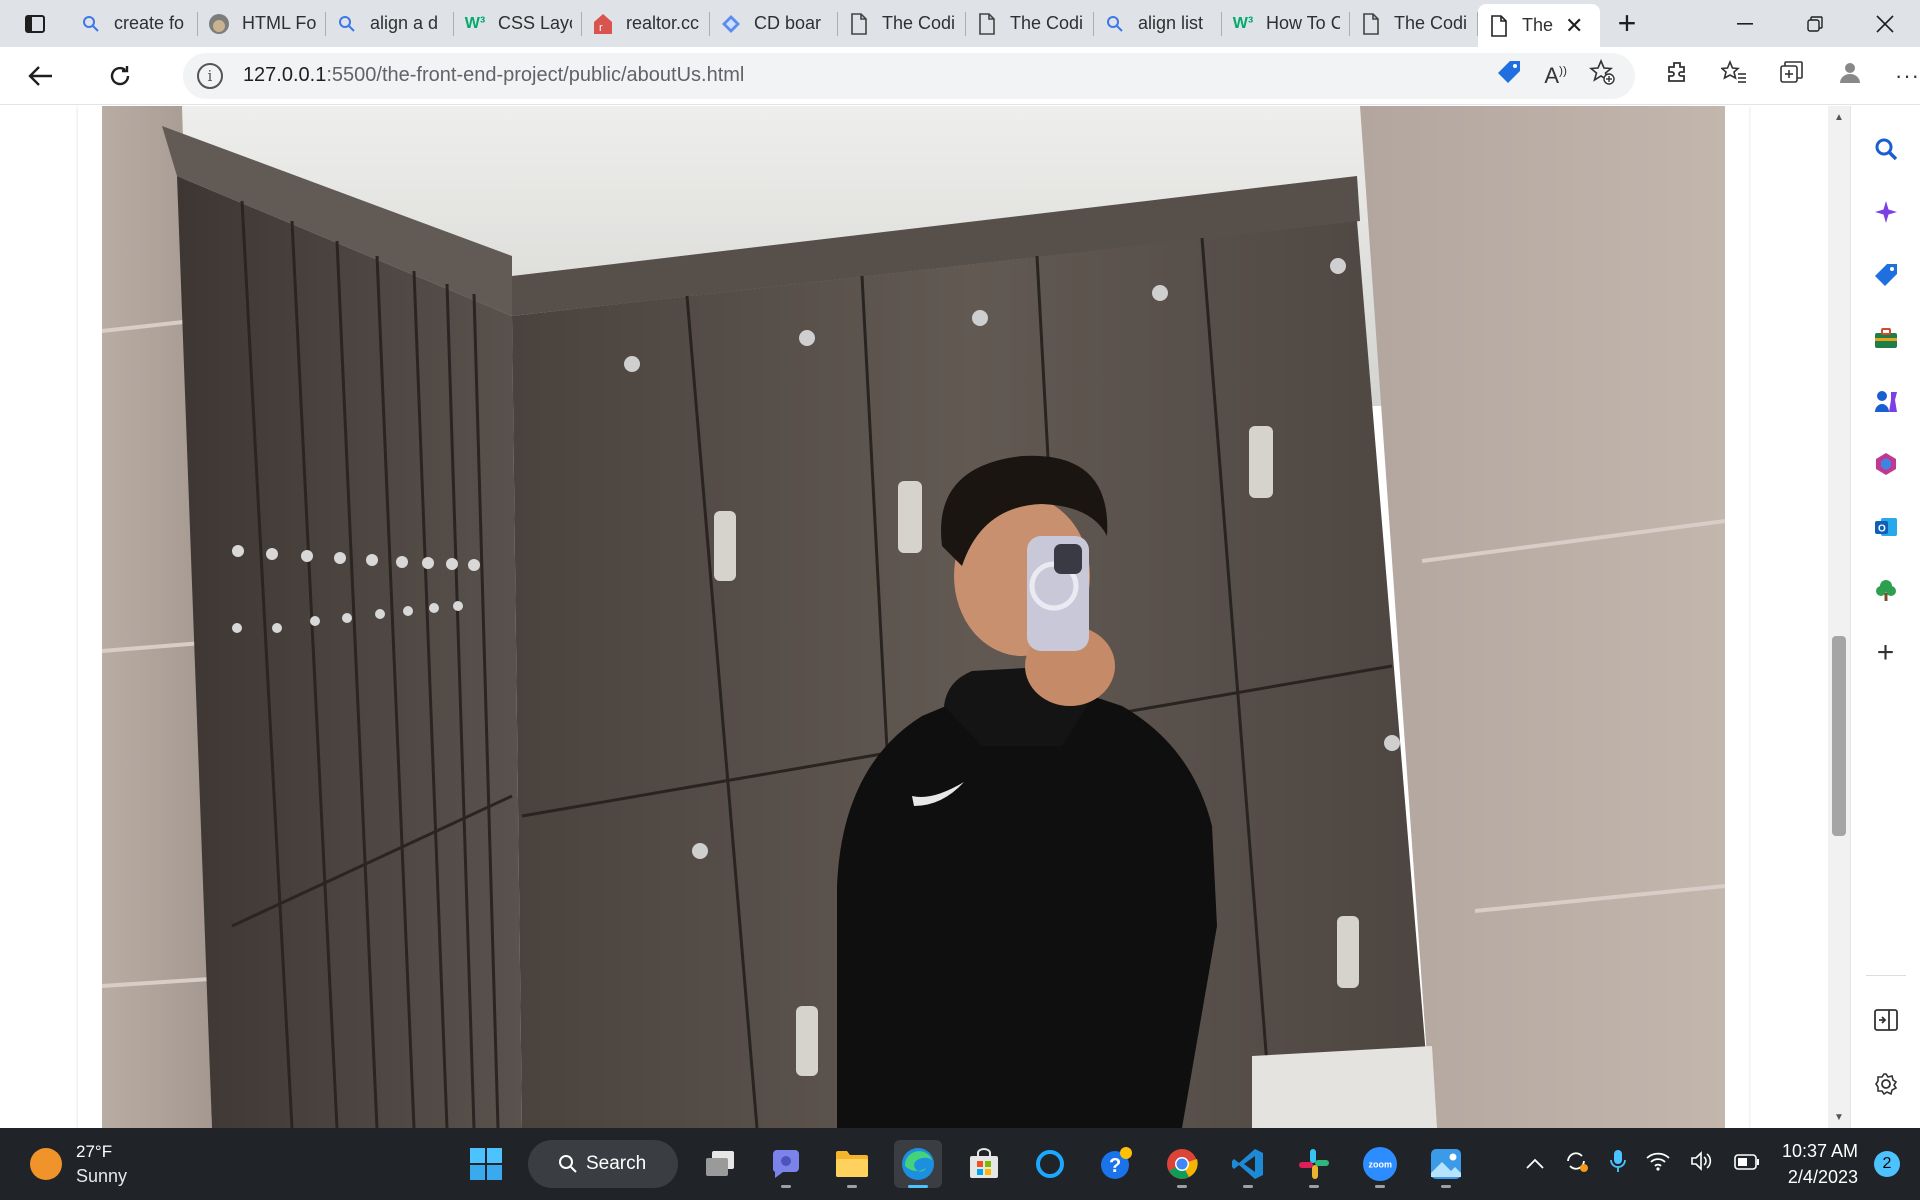  I want to click on tab-label: HTML Fo, so click(279, 23).